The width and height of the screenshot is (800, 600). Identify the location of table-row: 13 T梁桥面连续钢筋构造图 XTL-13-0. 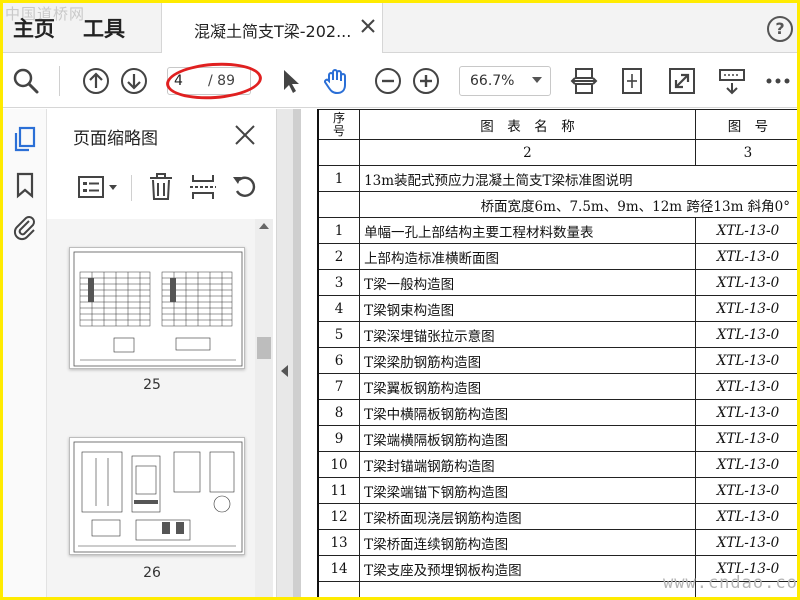
(557, 542).